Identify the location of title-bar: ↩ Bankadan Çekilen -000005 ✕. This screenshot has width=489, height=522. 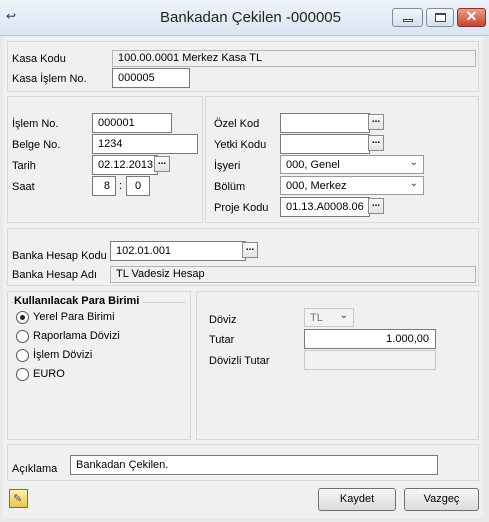
(244, 18).